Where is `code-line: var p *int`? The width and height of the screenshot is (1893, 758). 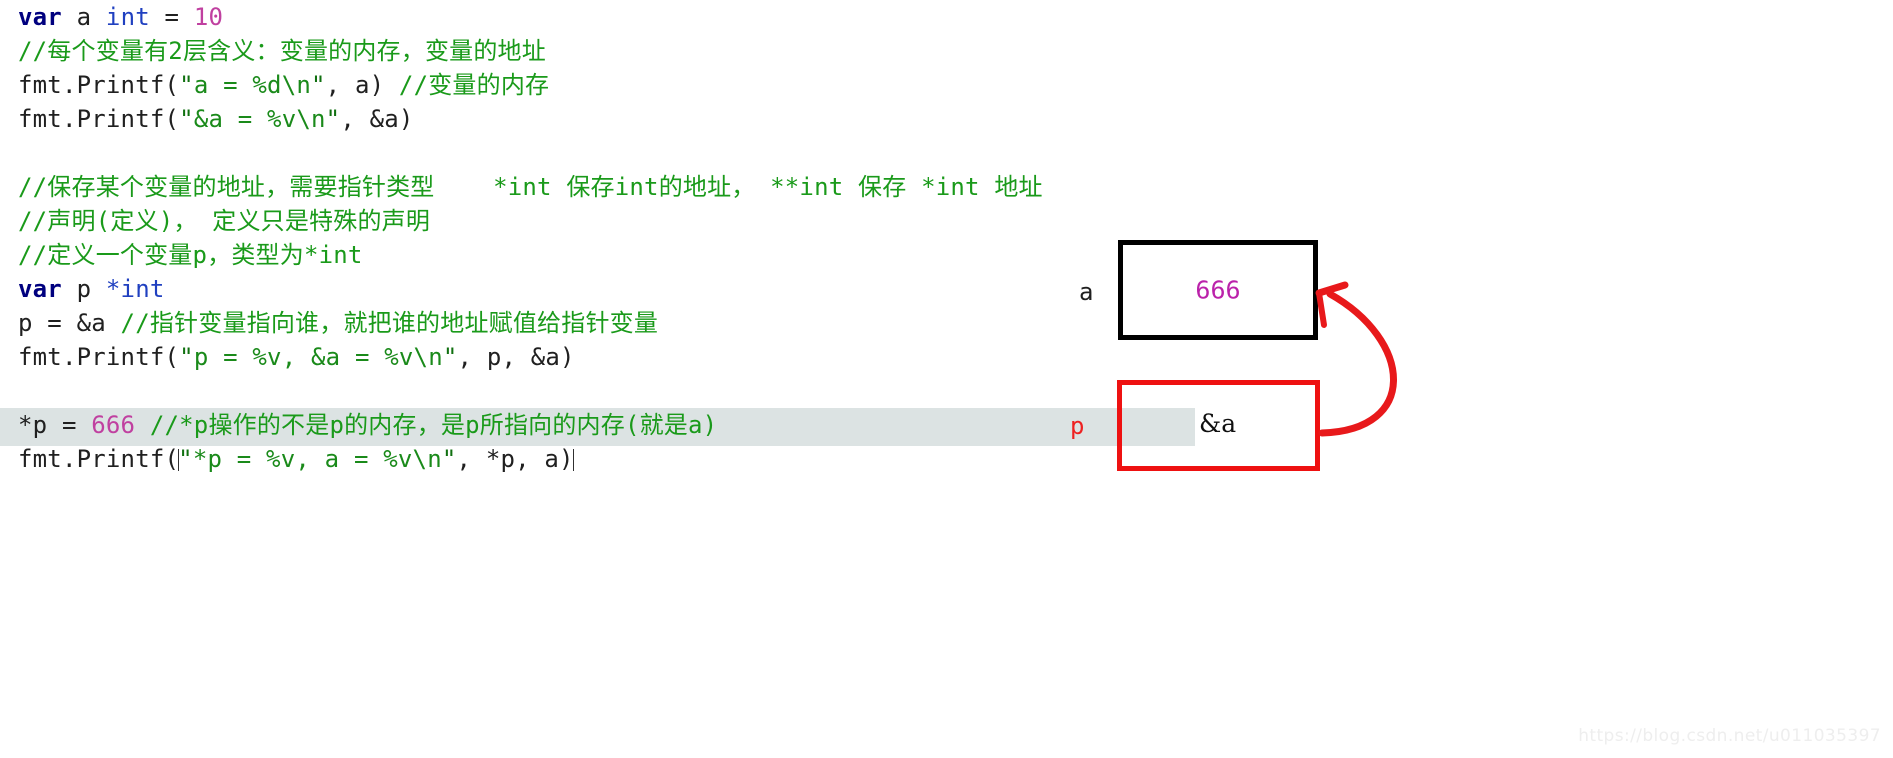
code-line: var p *int is located at coordinates (91, 289).